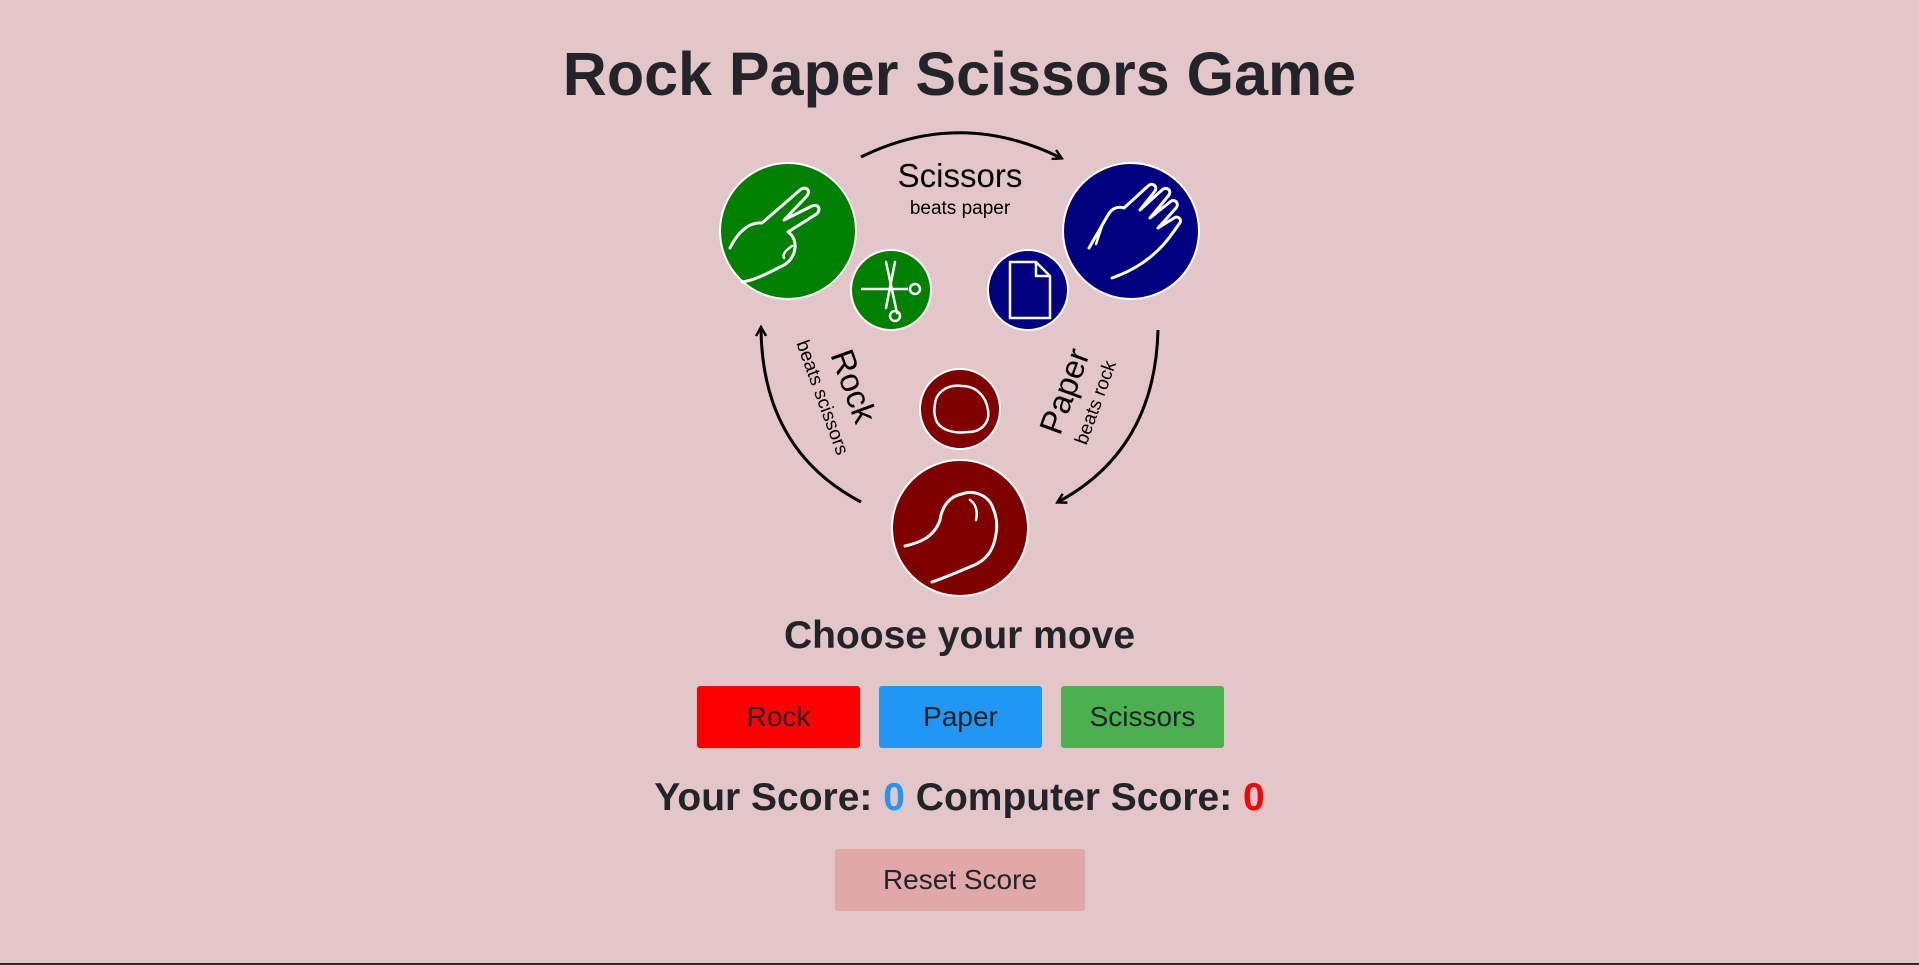 Image resolution: width=1919 pixels, height=965 pixels. I want to click on scissors-hand-icon, so click(788, 231).